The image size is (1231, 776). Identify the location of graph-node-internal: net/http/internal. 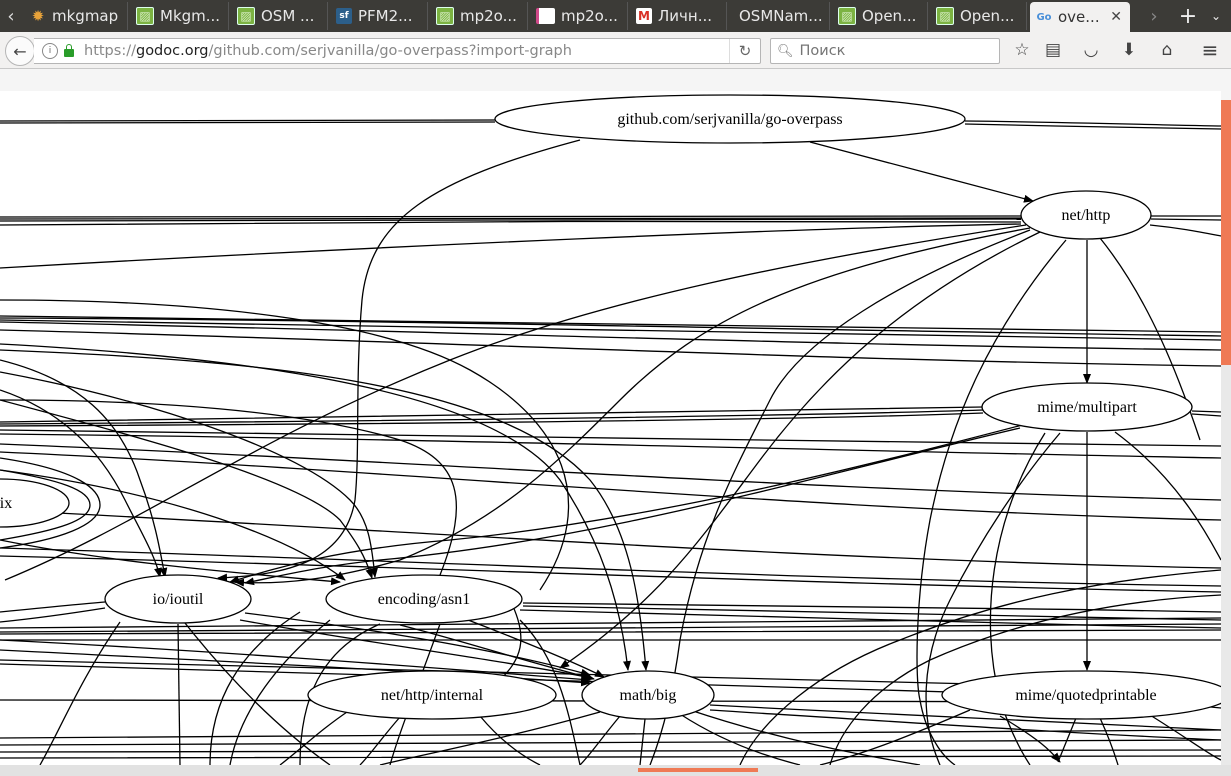
(432, 695).